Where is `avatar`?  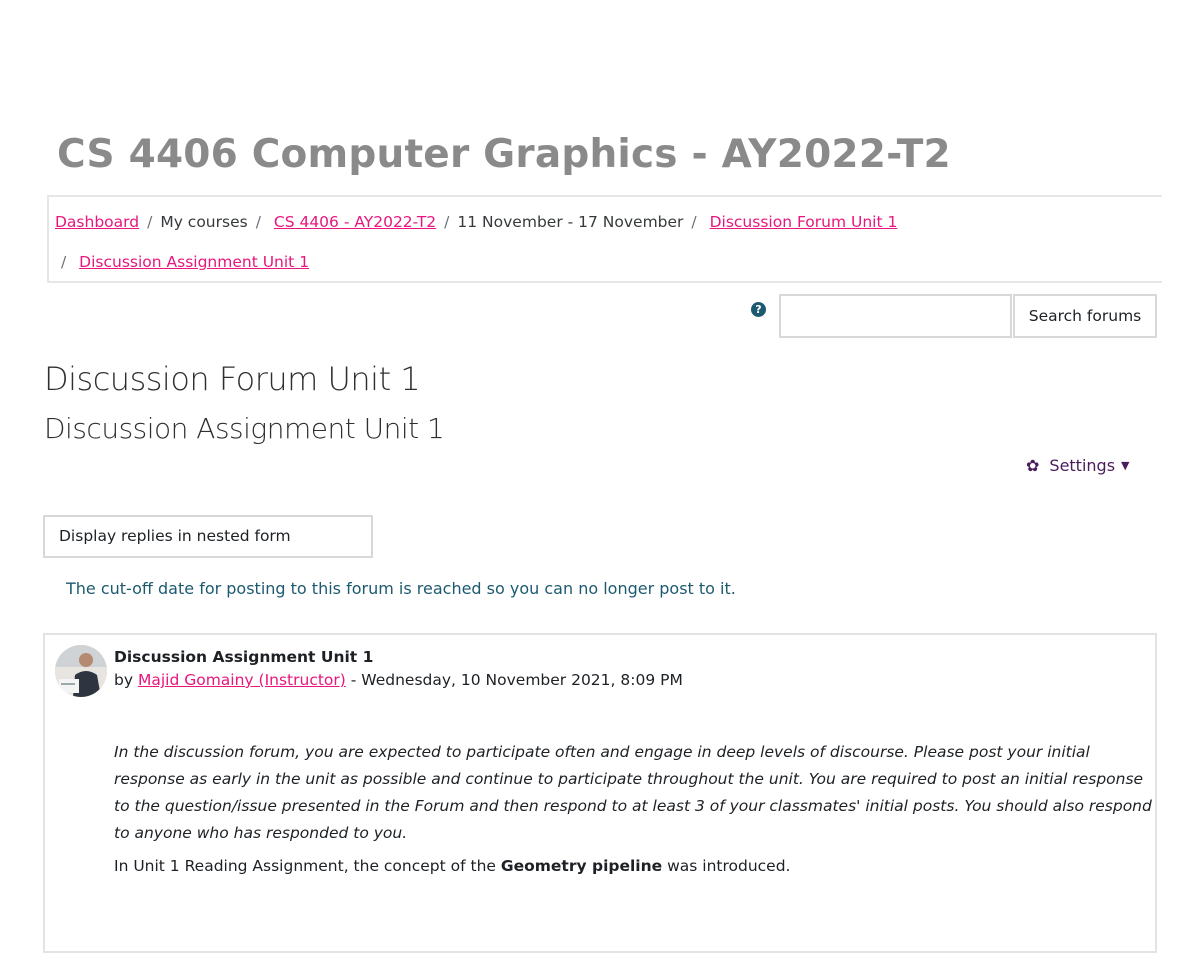
avatar is located at coordinates (81, 671).